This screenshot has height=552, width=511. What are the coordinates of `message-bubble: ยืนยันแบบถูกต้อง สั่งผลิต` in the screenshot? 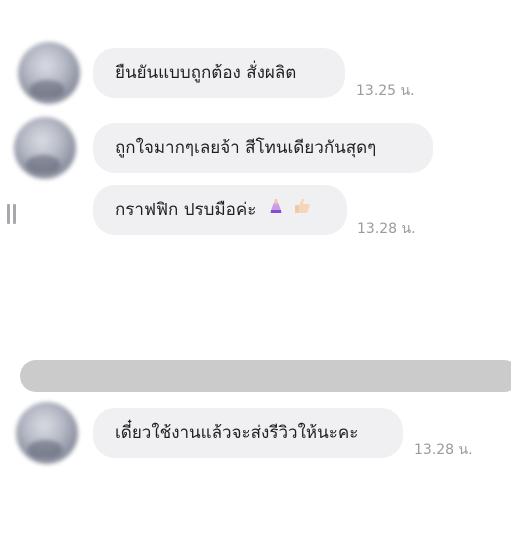 It's located at (219, 73).